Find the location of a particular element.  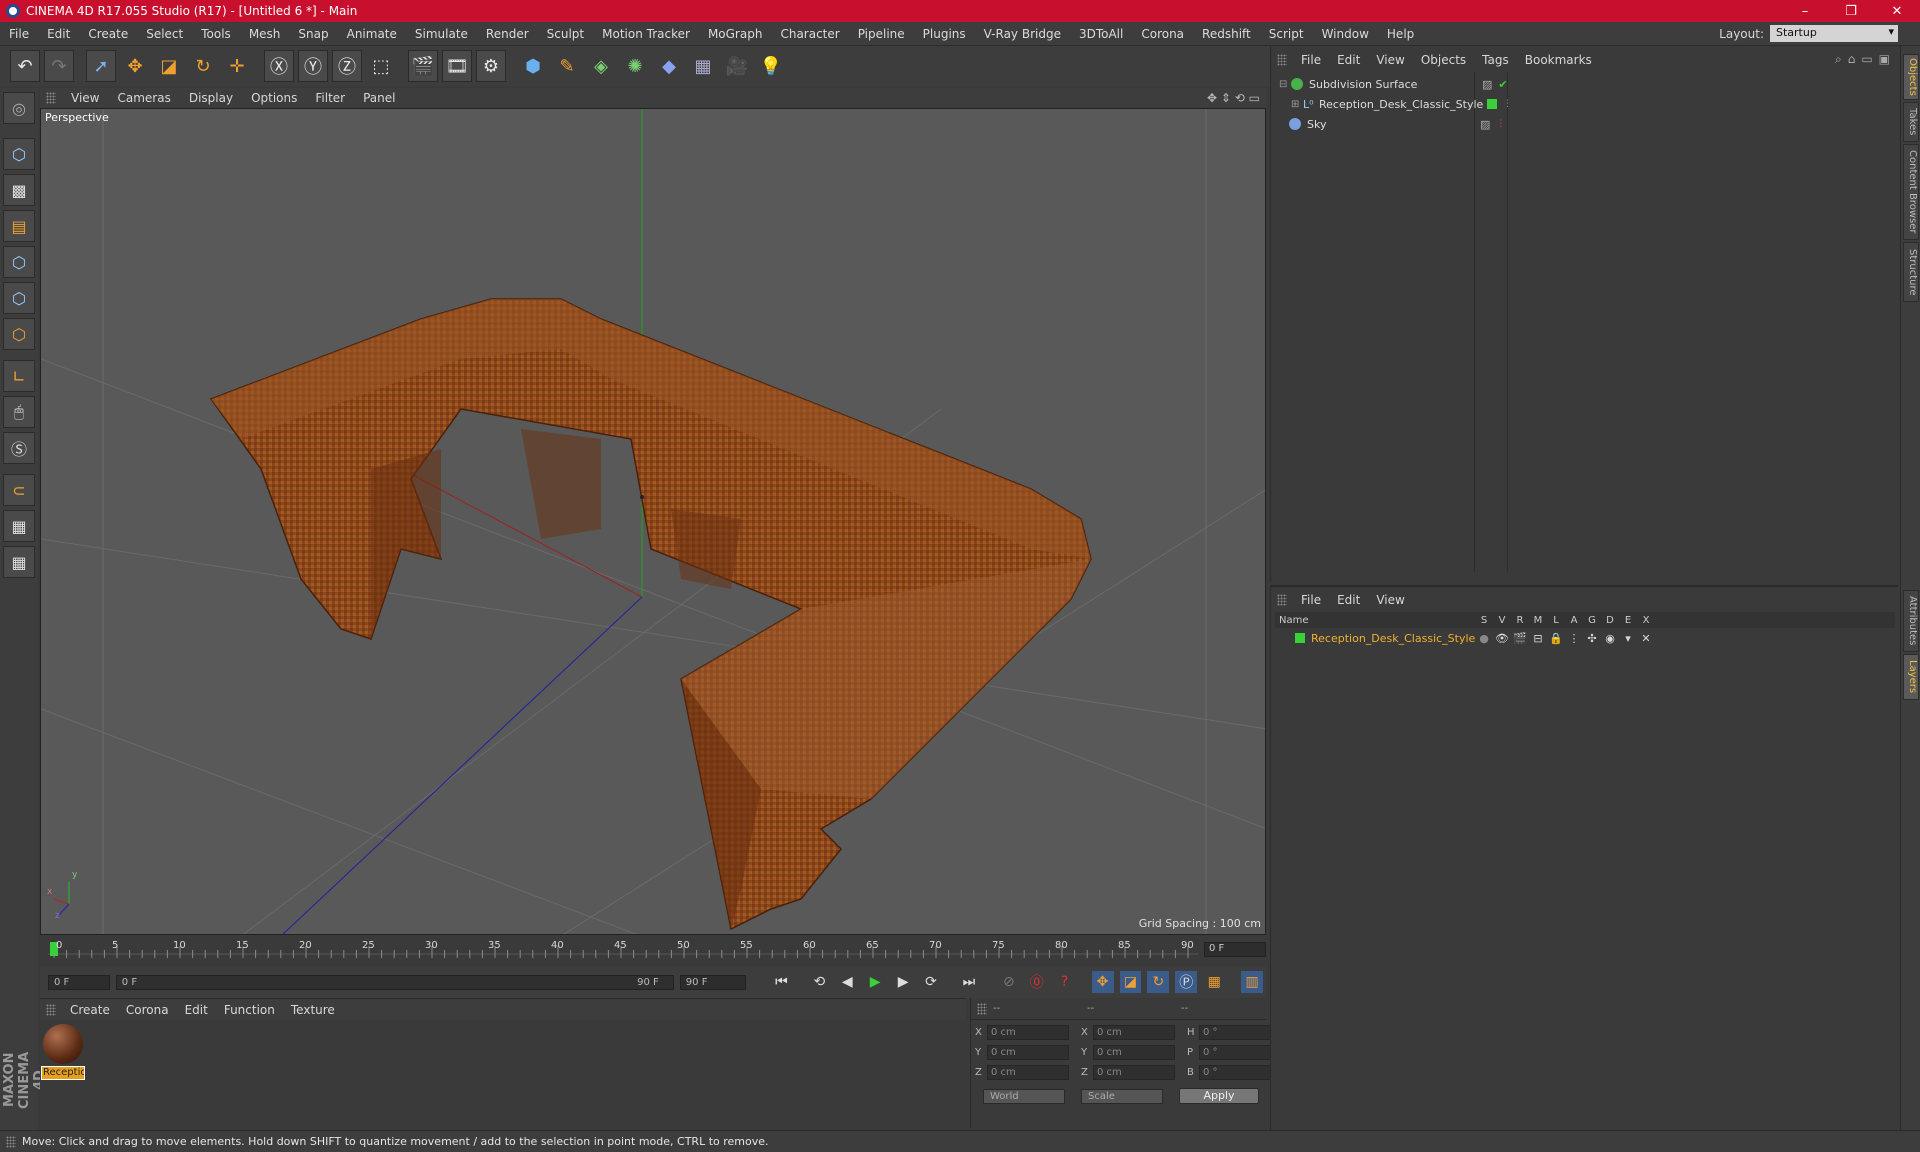

visibility-dots-icon: ⋮ is located at coordinates (1507, 104).